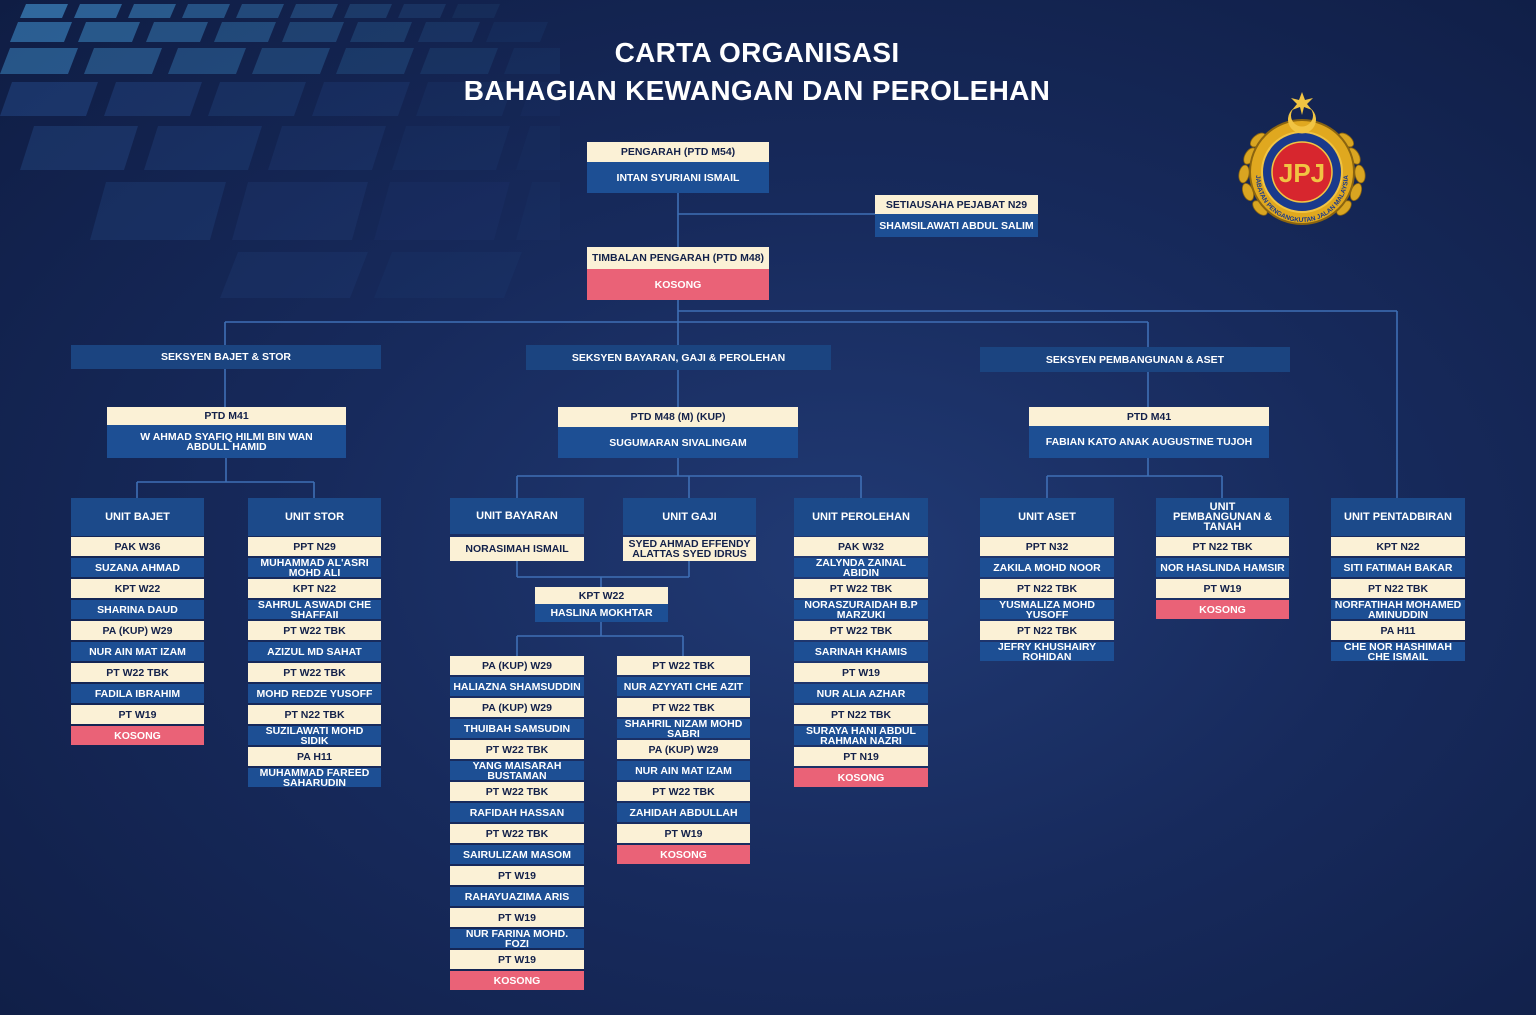 This screenshot has width=1536, height=1015. What do you see at coordinates (678, 417) in the screenshot?
I see `bayaran-head-position: PTD M48 (M) (KUP)` at bounding box center [678, 417].